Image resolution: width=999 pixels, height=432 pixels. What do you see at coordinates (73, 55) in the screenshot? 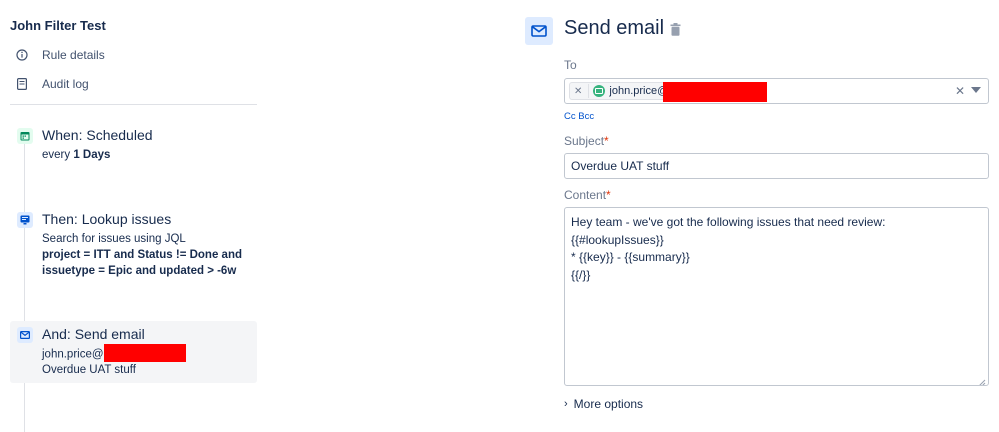
I see `nav-rule-details-label: Rule details` at bounding box center [73, 55].